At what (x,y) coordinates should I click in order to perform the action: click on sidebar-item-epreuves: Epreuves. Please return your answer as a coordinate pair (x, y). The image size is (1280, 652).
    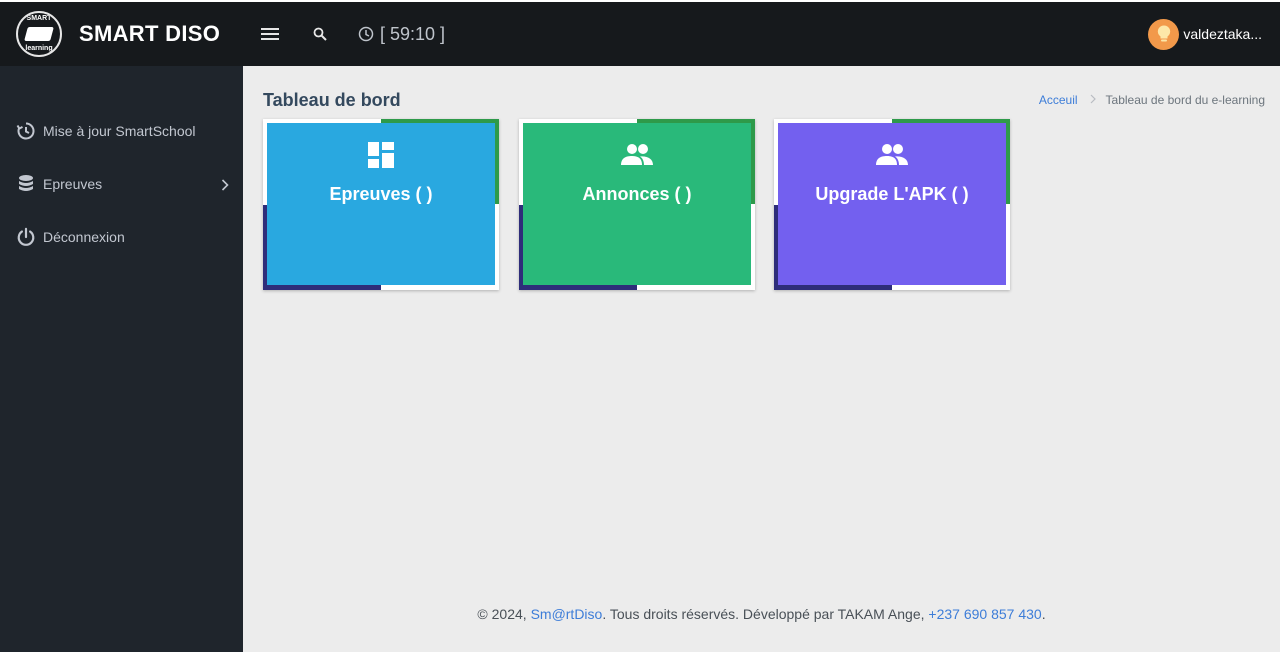
    Looking at the image, I should click on (121, 183).